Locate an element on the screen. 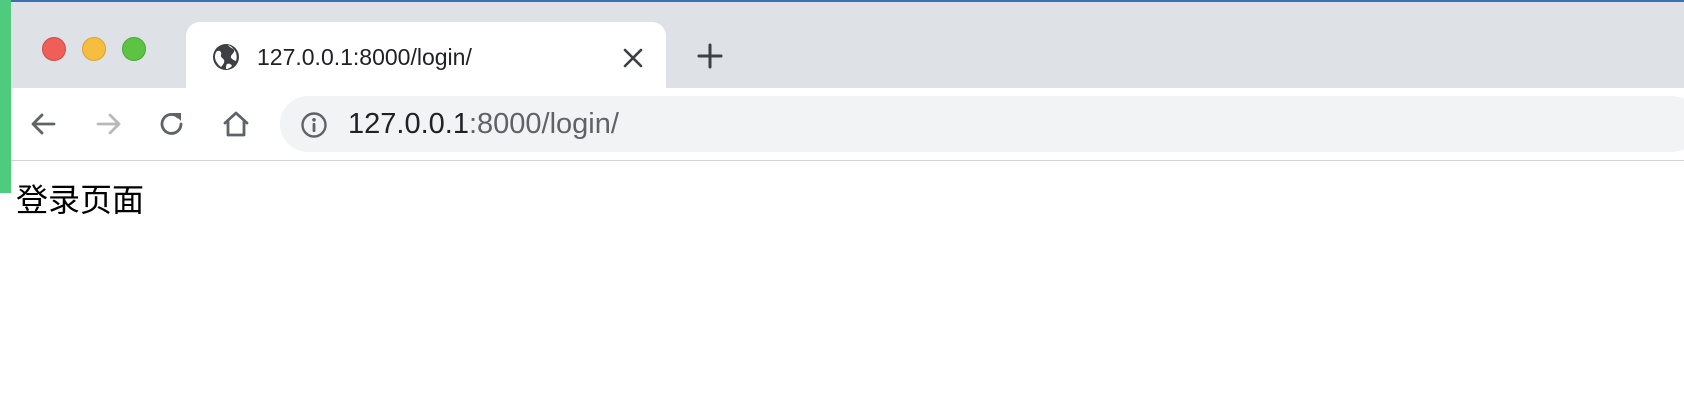 The height and width of the screenshot is (416, 1684). url-host: 127.0.0.1 is located at coordinates (408, 124).